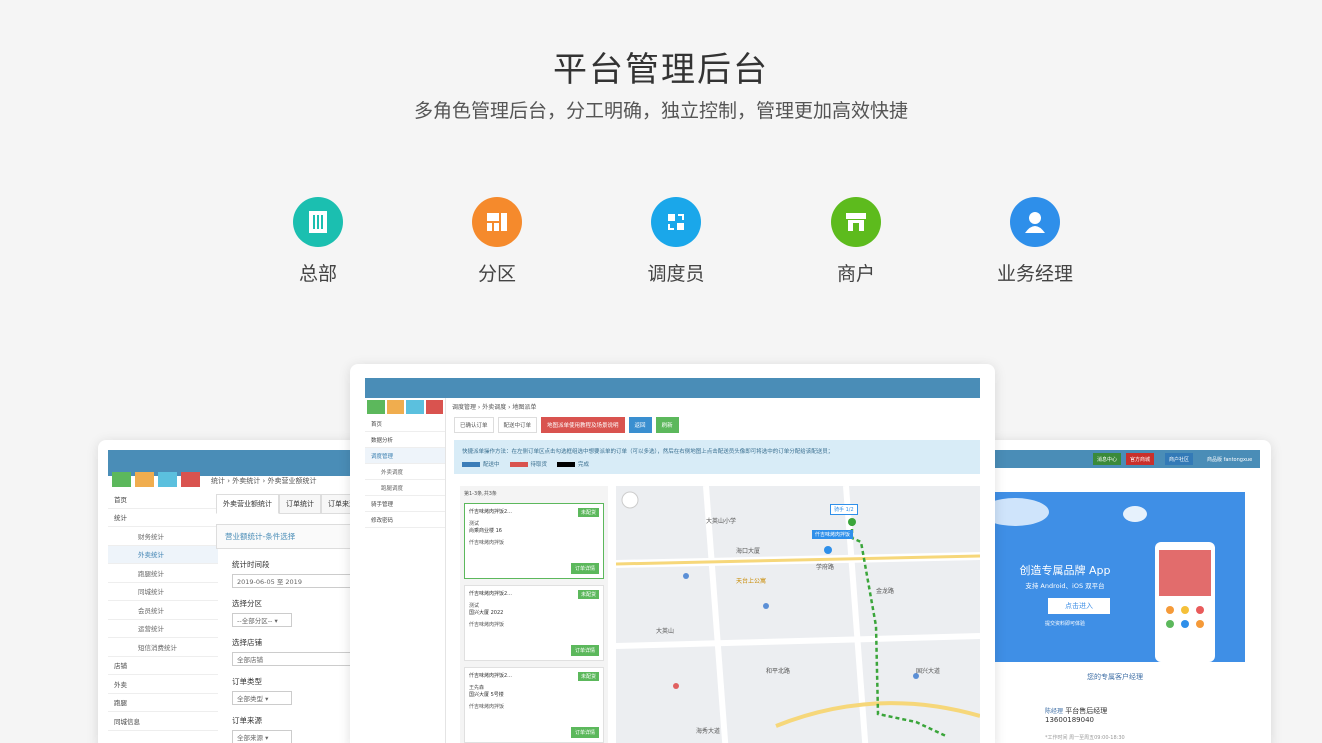 The image size is (1322, 743). Describe the element at coordinates (247, 603) in the screenshot. I see `field-label: 选择分区` at that location.